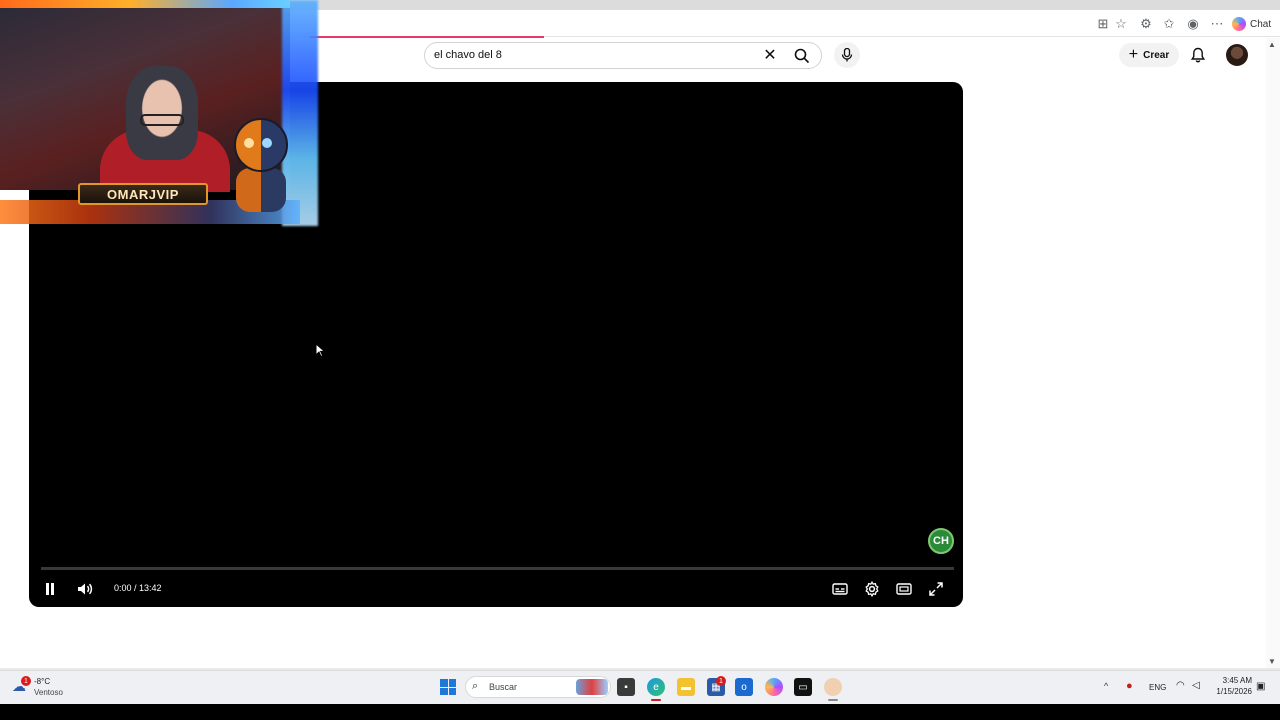 Image resolution: width=1280 pixels, height=720 pixels. What do you see at coordinates (1232, 681) in the screenshot?
I see `clock-time: 3:45 AM` at bounding box center [1232, 681].